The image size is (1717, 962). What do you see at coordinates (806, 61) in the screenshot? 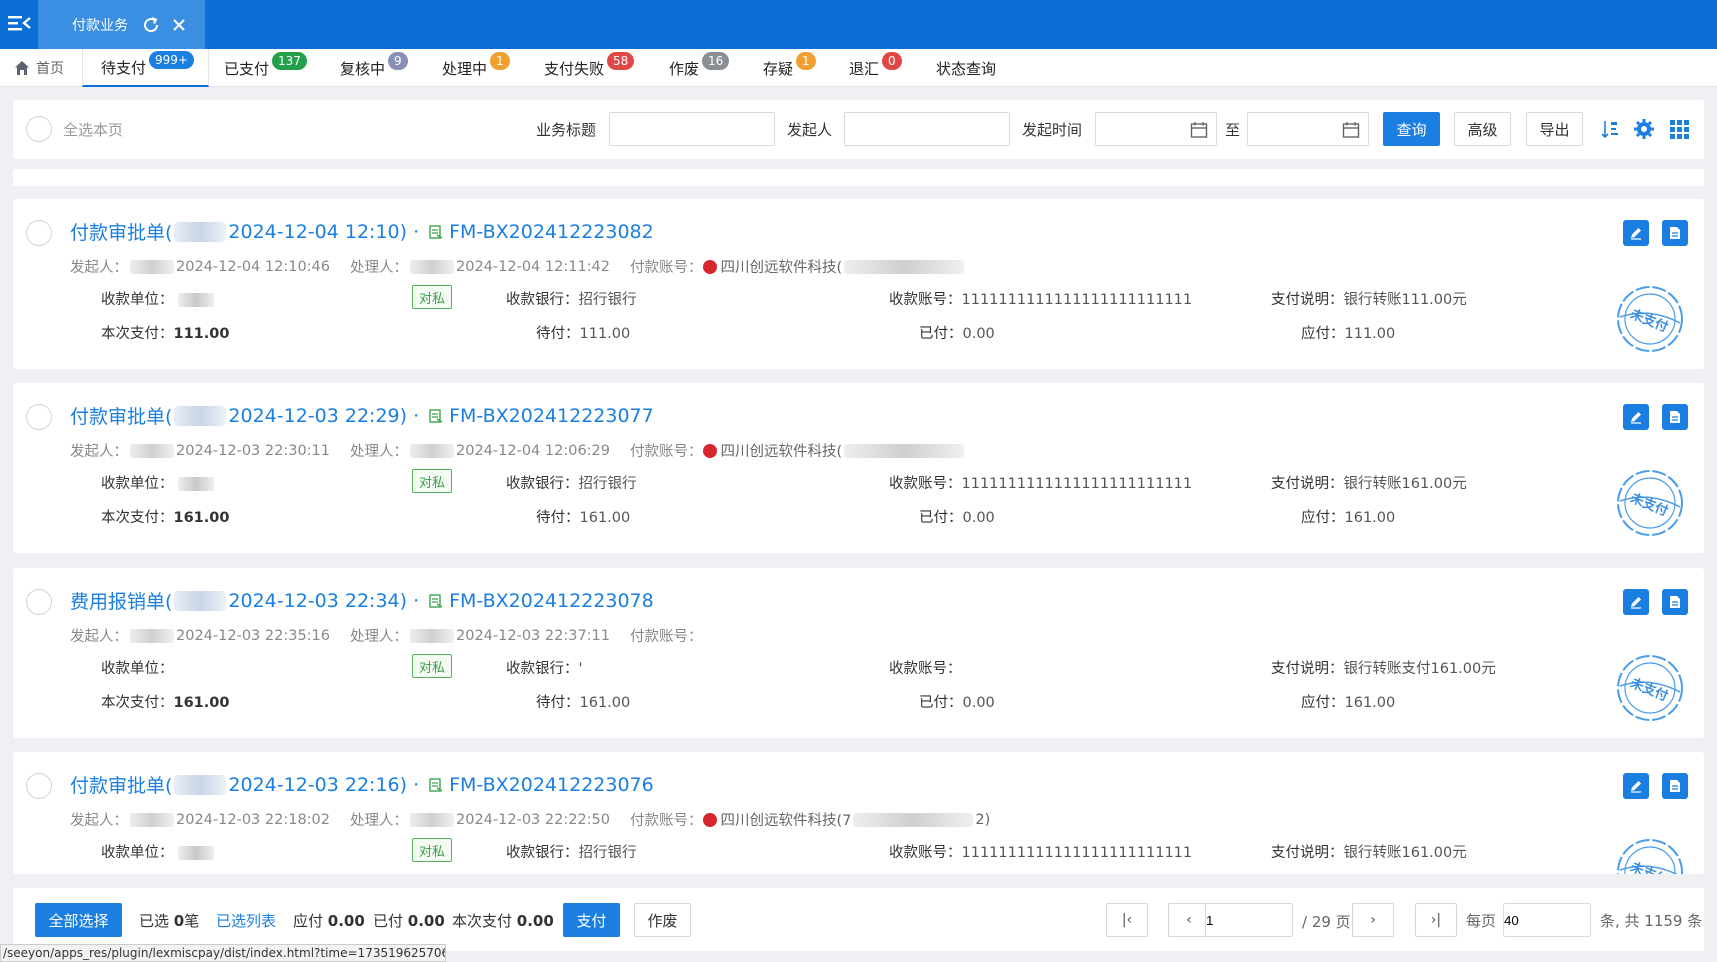
I see `count-badge: 1` at bounding box center [806, 61].